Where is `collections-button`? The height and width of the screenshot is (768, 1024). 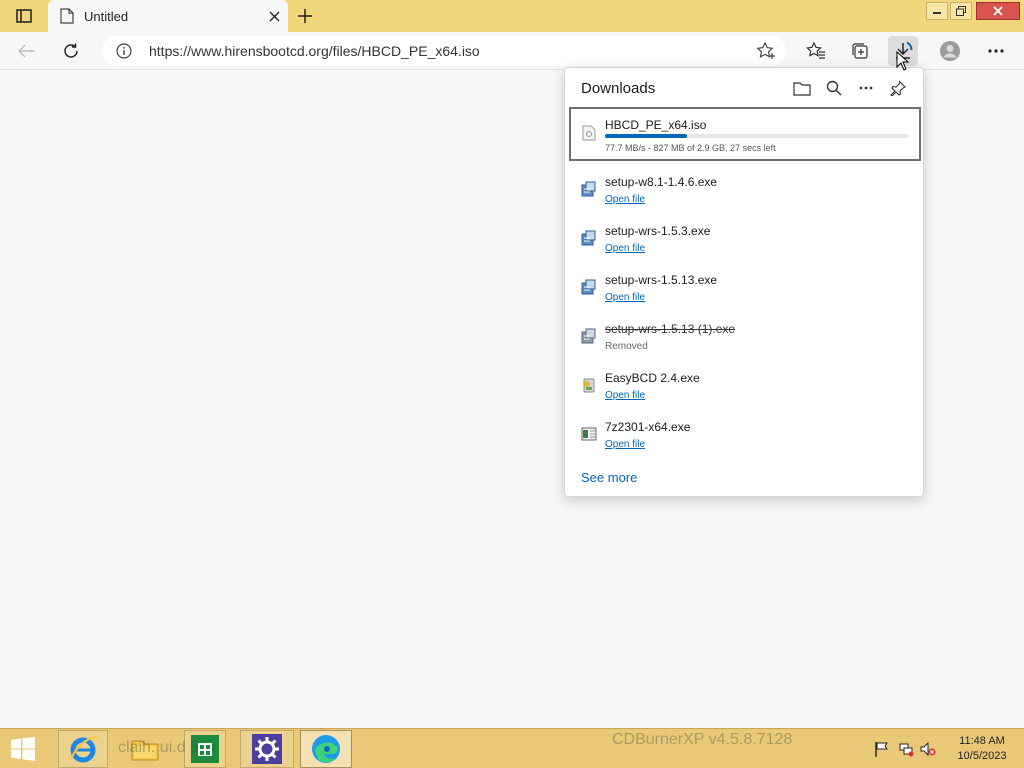
collections-button is located at coordinates (860, 51).